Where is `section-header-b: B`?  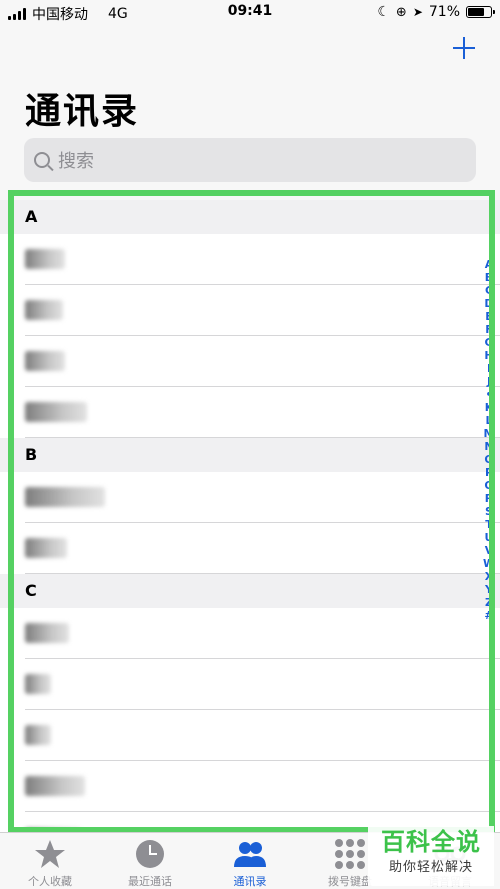 section-header-b: B is located at coordinates (250, 455).